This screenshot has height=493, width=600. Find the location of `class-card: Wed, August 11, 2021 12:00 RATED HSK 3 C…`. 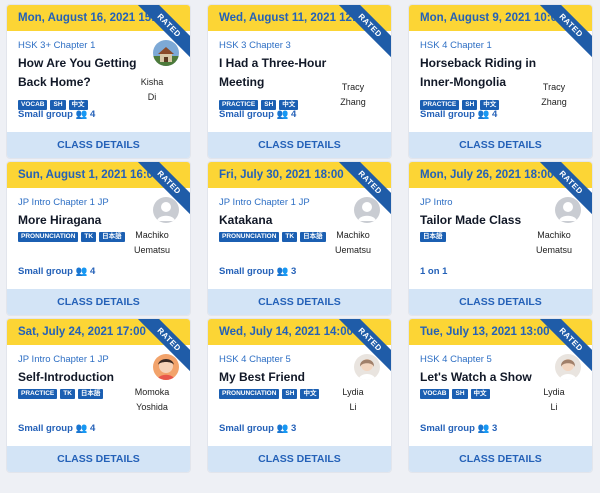

class-card: Wed, August 11, 2021 12:00 RATED HSK 3 C… is located at coordinates (299, 81).